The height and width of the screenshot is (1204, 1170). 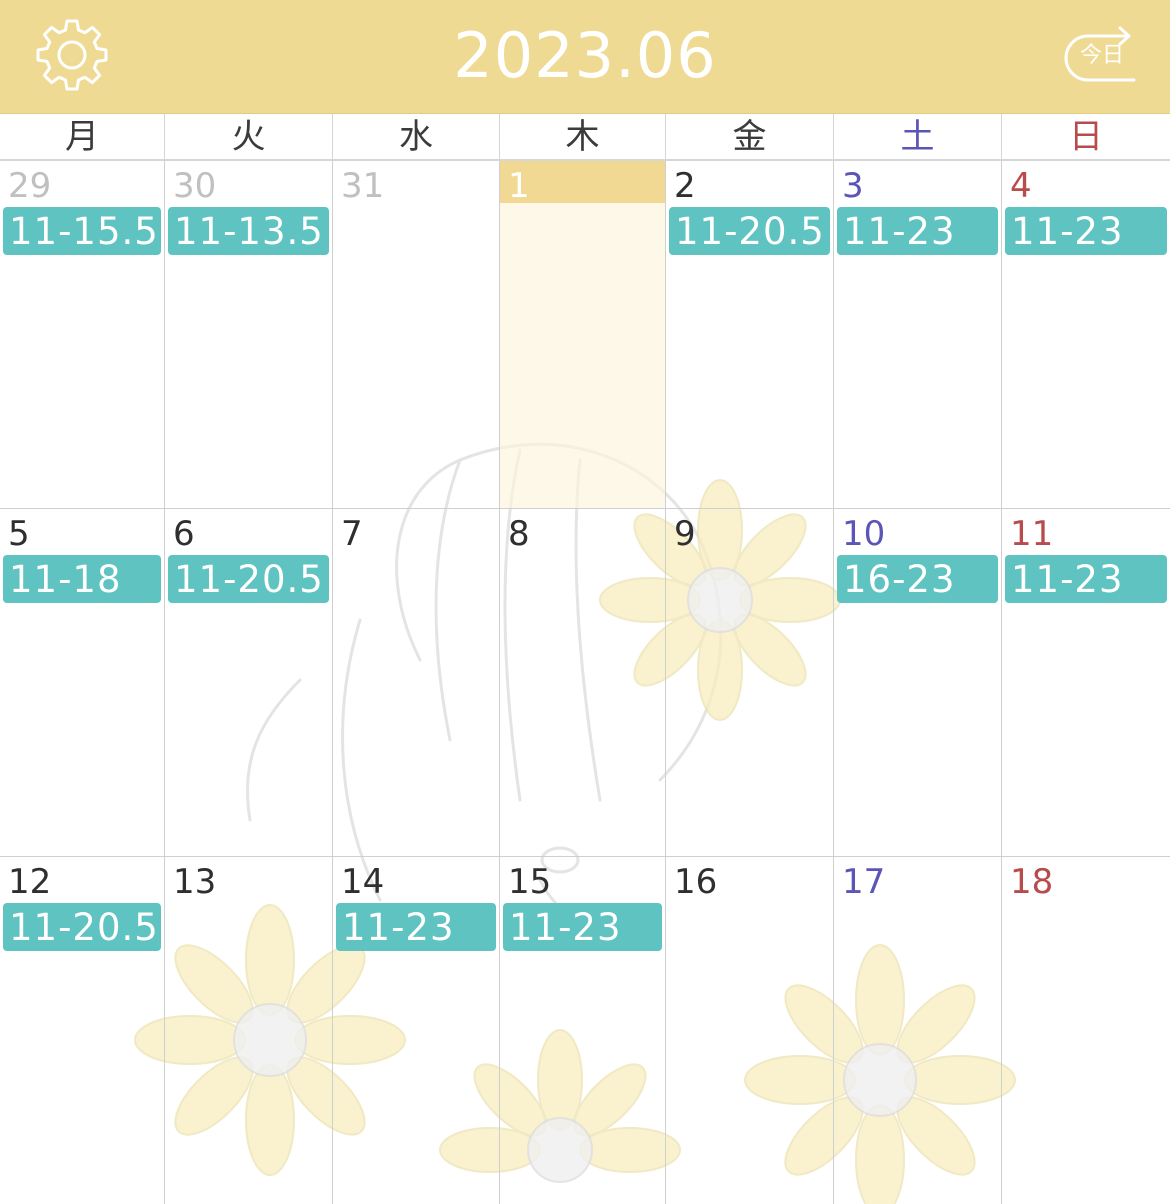 I want to click on day-cell: 7, so click(x=416, y=682).